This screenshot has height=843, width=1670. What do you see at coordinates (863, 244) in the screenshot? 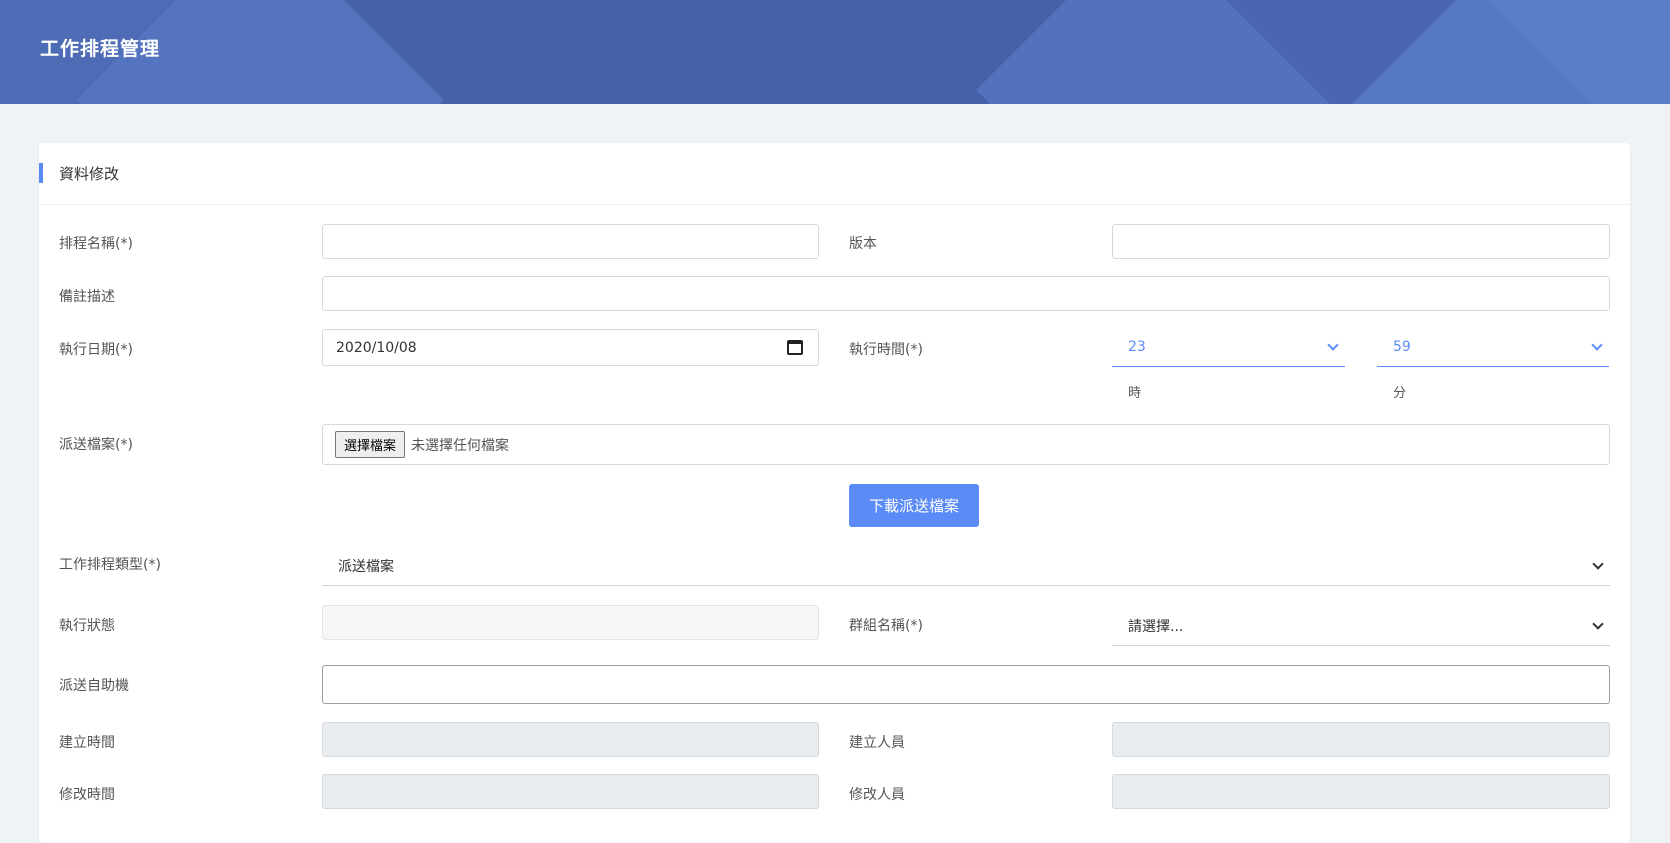
I see `version-label: 版本` at bounding box center [863, 244].